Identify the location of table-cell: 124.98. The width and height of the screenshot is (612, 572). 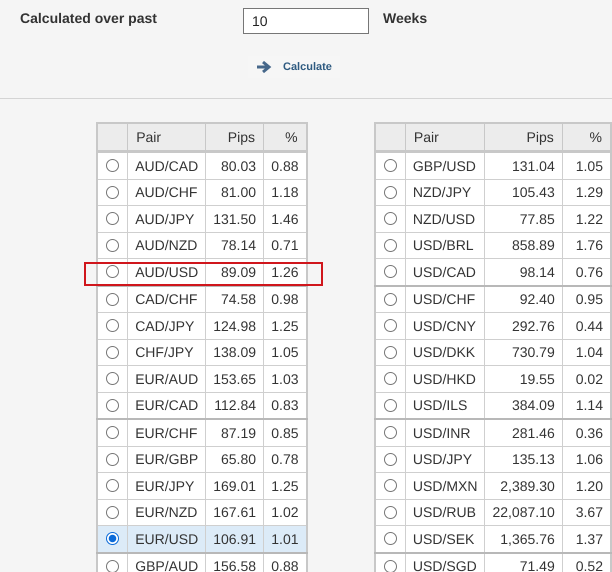
(235, 325).